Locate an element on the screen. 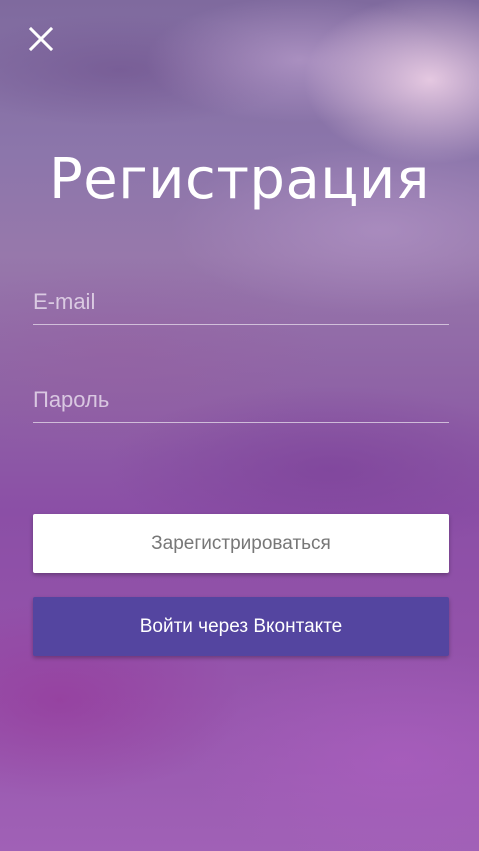  email-field is located at coordinates (241, 302).